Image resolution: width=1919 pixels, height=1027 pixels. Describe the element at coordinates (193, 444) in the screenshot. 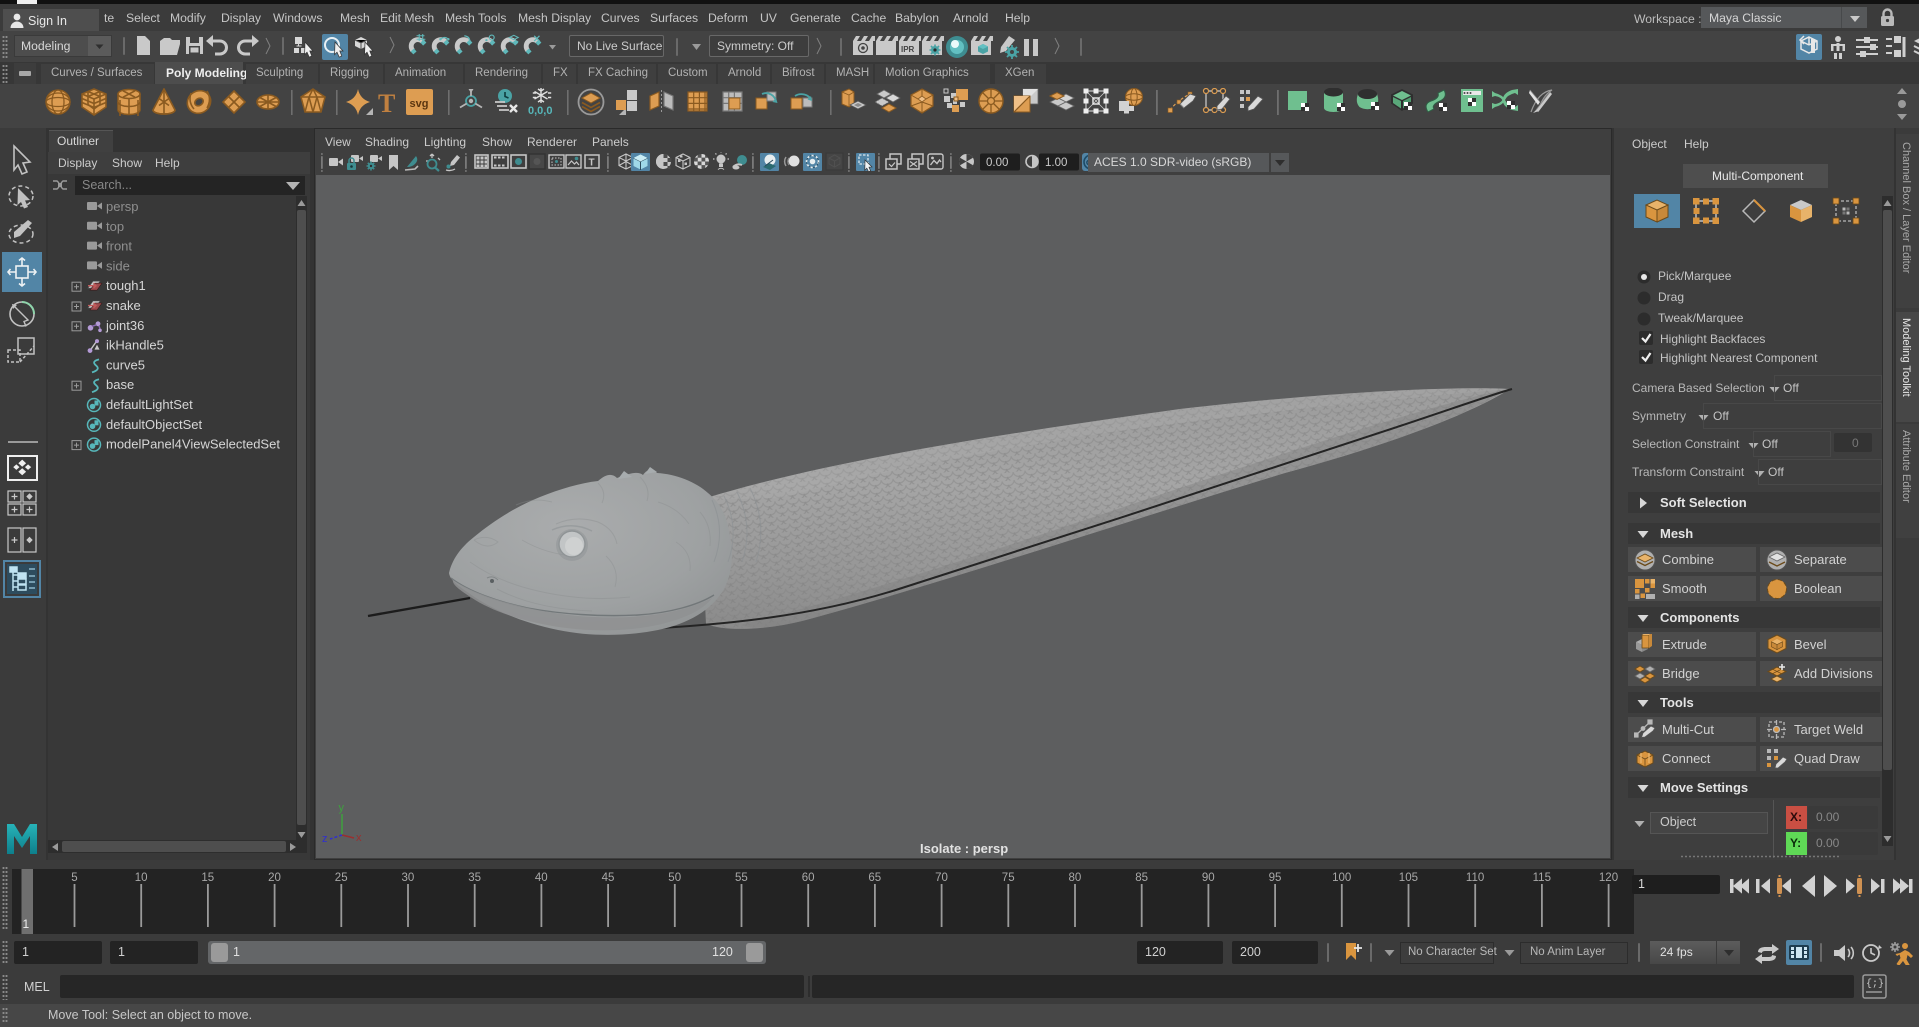

I see `svg-text: modelPanel4ViewSelectedSet` at that location.